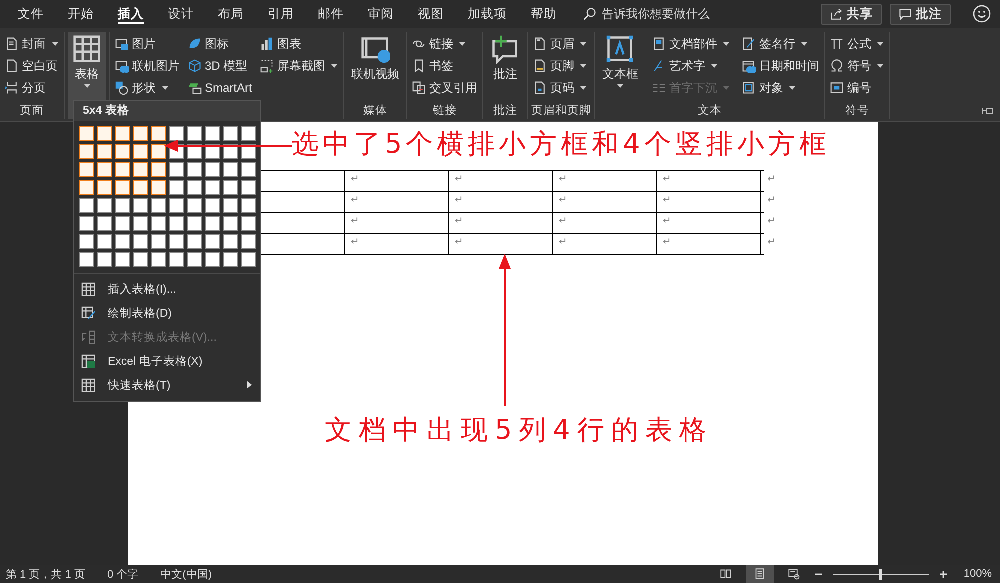 The height and width of the screenshot is (583, 1000). I want to click on ribbon-button: 图标, so click(220, 44).